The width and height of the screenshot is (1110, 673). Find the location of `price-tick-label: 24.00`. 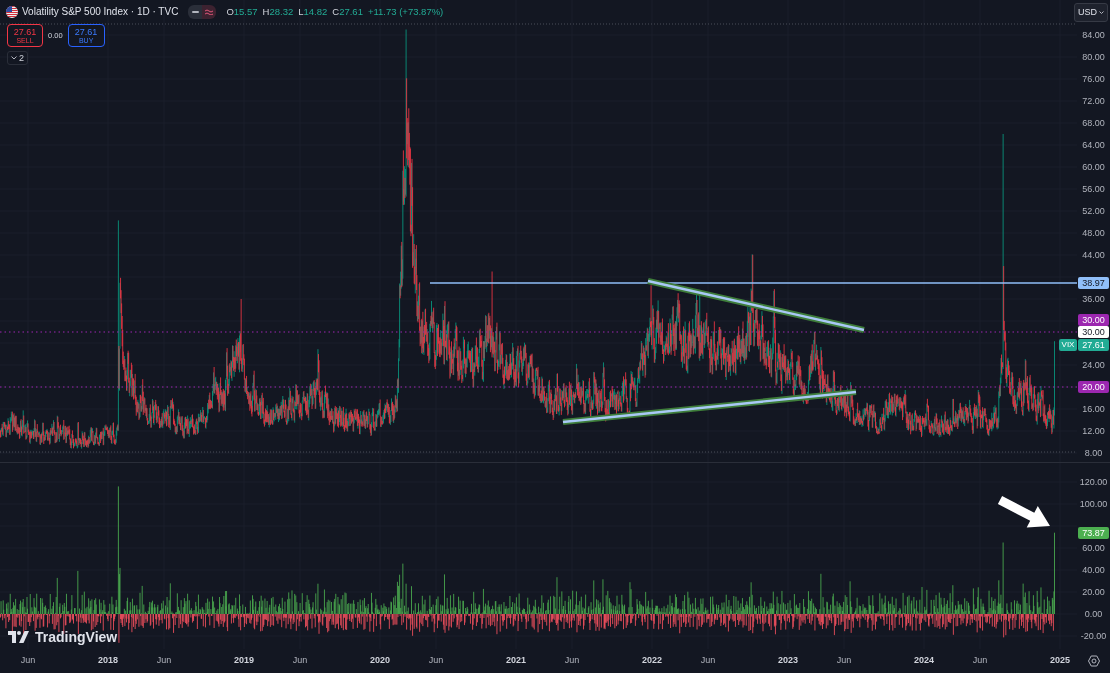

price-tick-label: 24.00 is located at coordinates (1093, 365).